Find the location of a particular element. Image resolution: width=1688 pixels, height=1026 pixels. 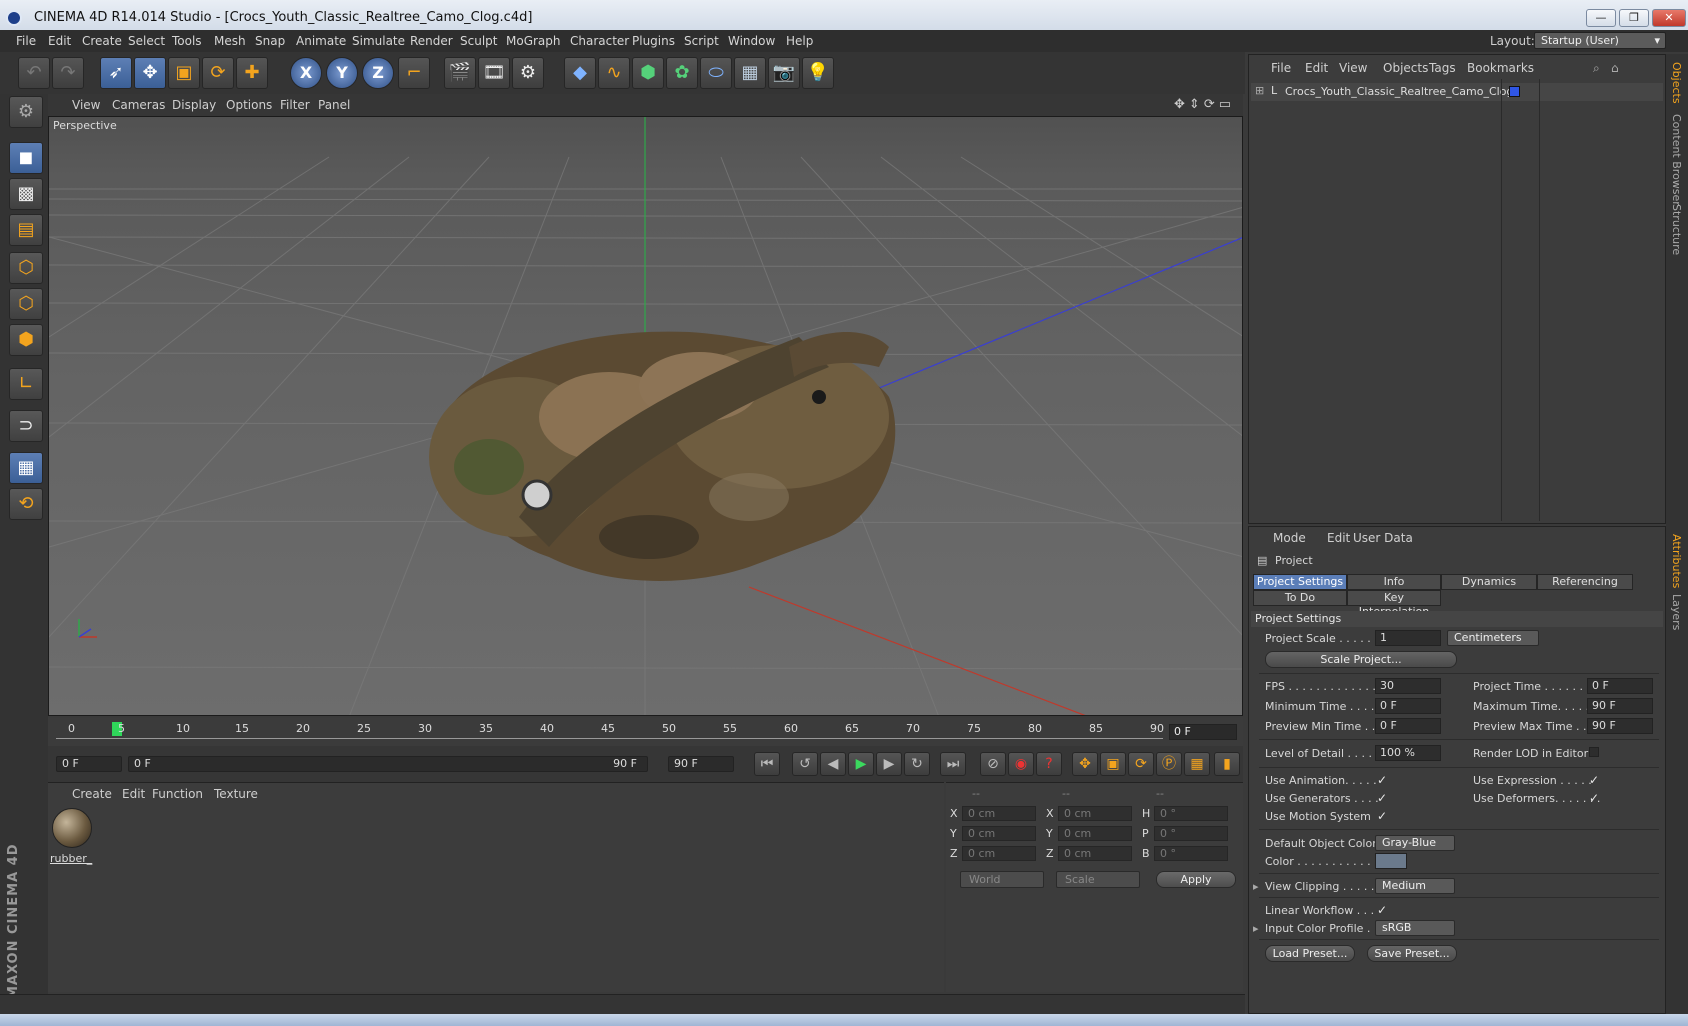

search-icon: ⌕ is located at coordinates (1596, 68).